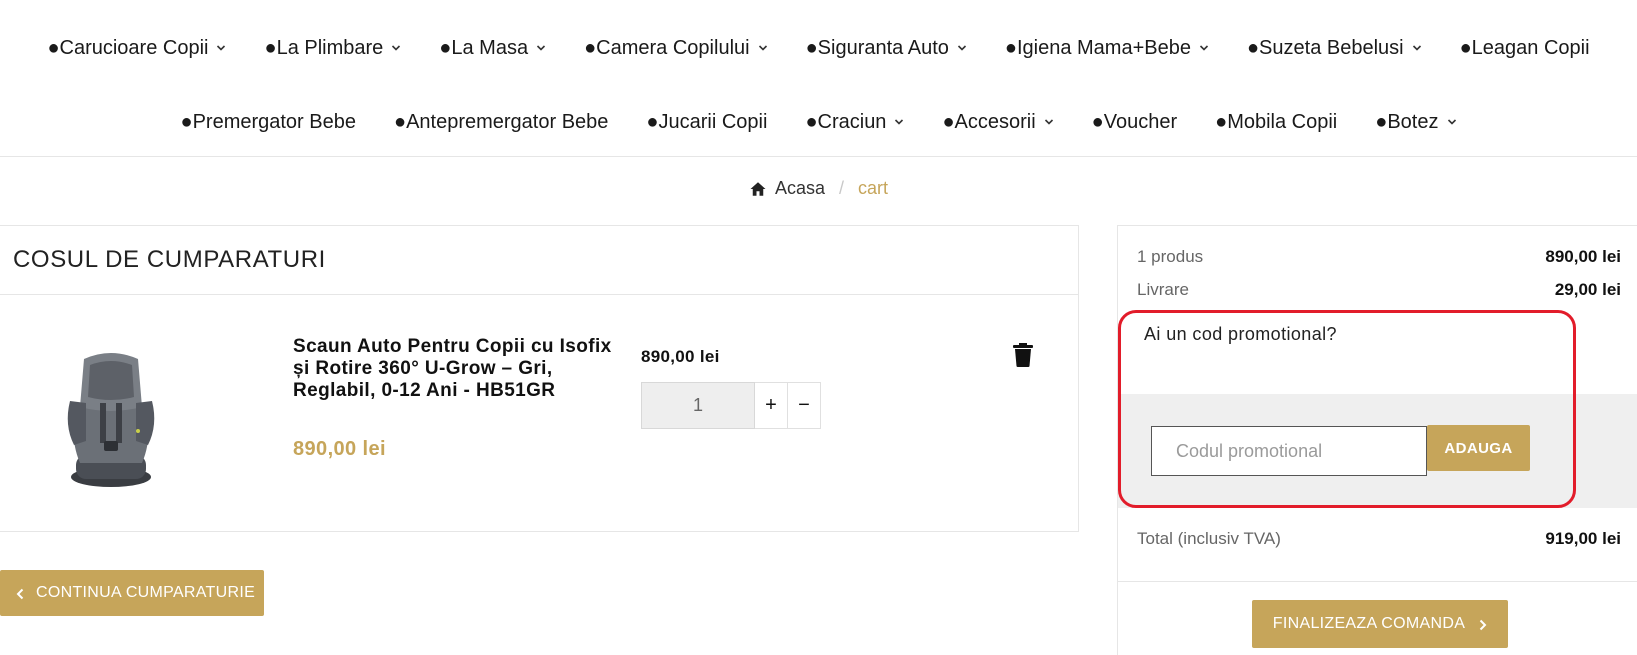 Image resolution: width=1637 pixels, height=655 pixels. Describe the element at coordinates (1170, 256) in the screenshot. I see `summary-products-label: 1 produs` at that location.